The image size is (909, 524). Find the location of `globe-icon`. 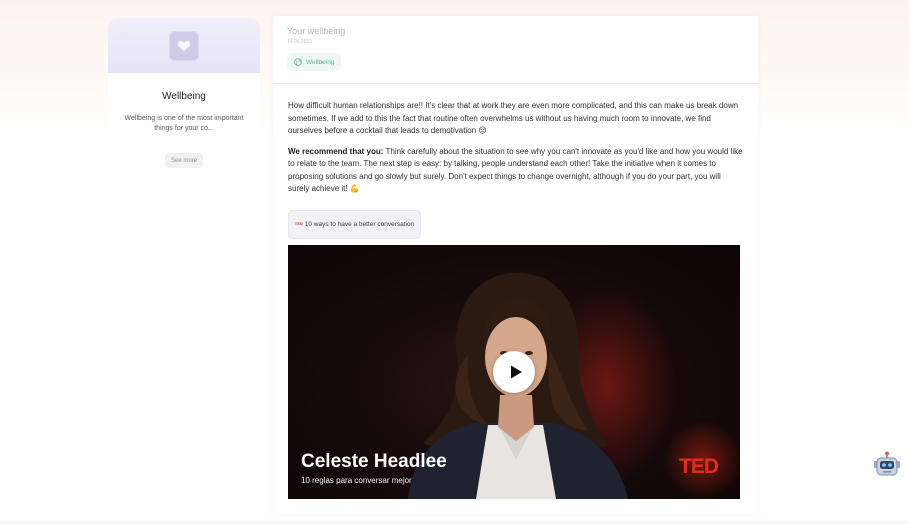

globe-icon is located at coordinates (298, 62).